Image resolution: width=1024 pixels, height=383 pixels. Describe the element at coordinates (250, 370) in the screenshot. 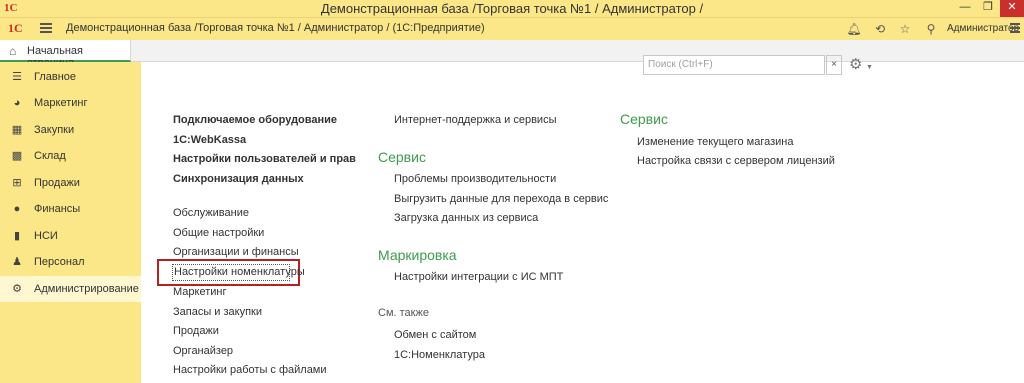

I see `link-file-settings: Настройки работы с файлами` at that location.